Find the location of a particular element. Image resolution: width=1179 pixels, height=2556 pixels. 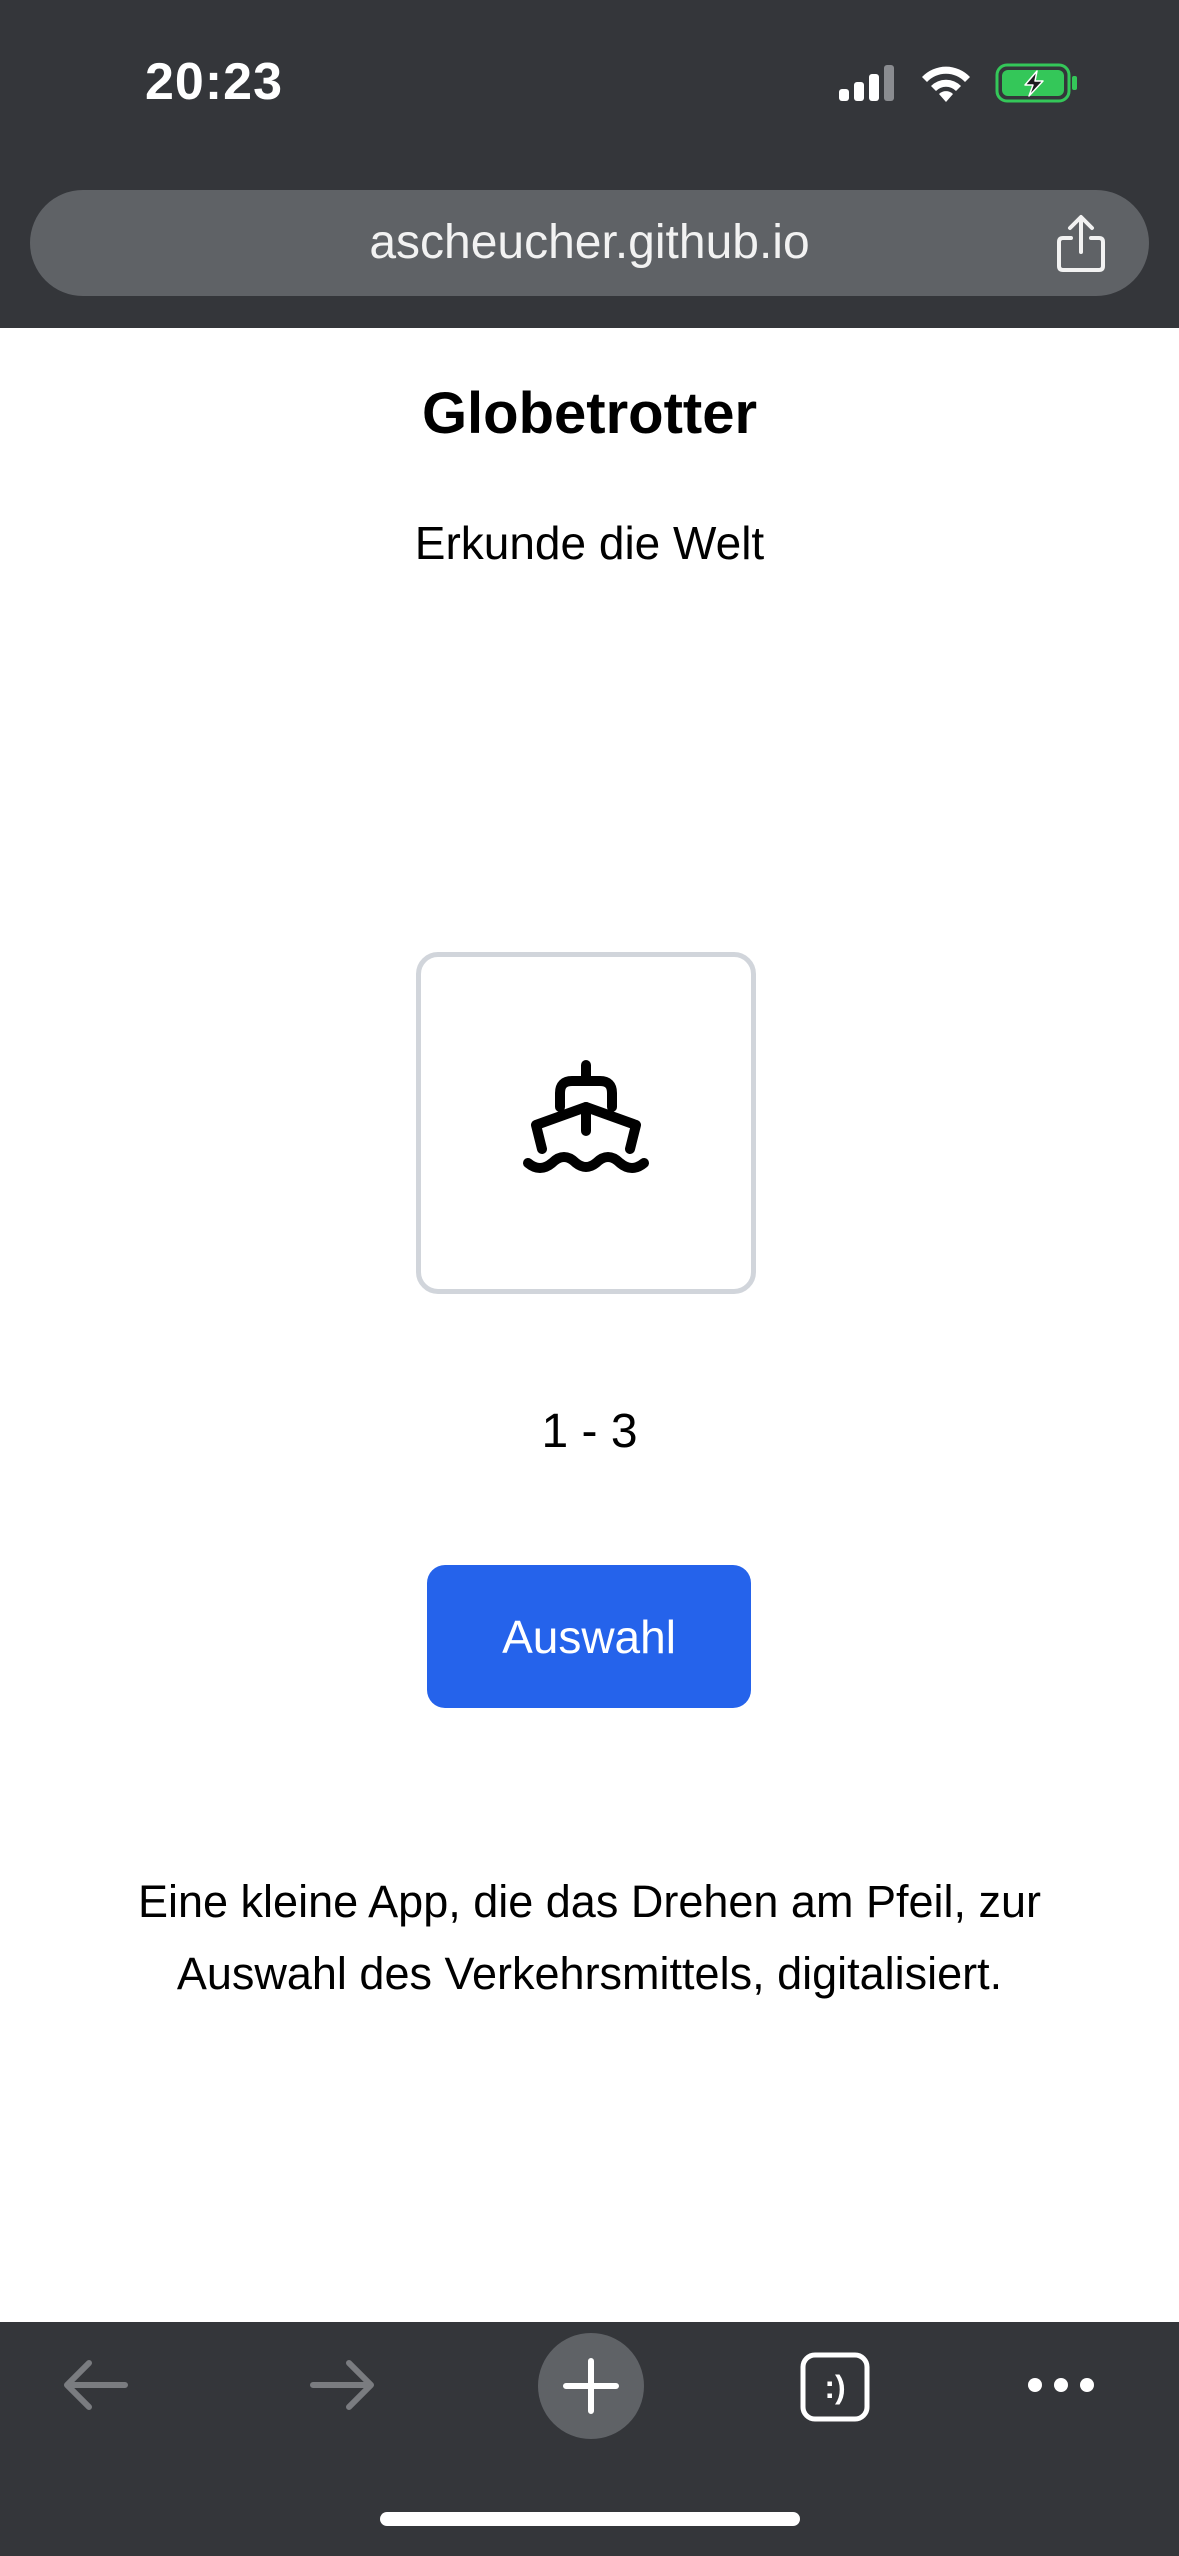

status-icons is located at coordinates (958, 85).